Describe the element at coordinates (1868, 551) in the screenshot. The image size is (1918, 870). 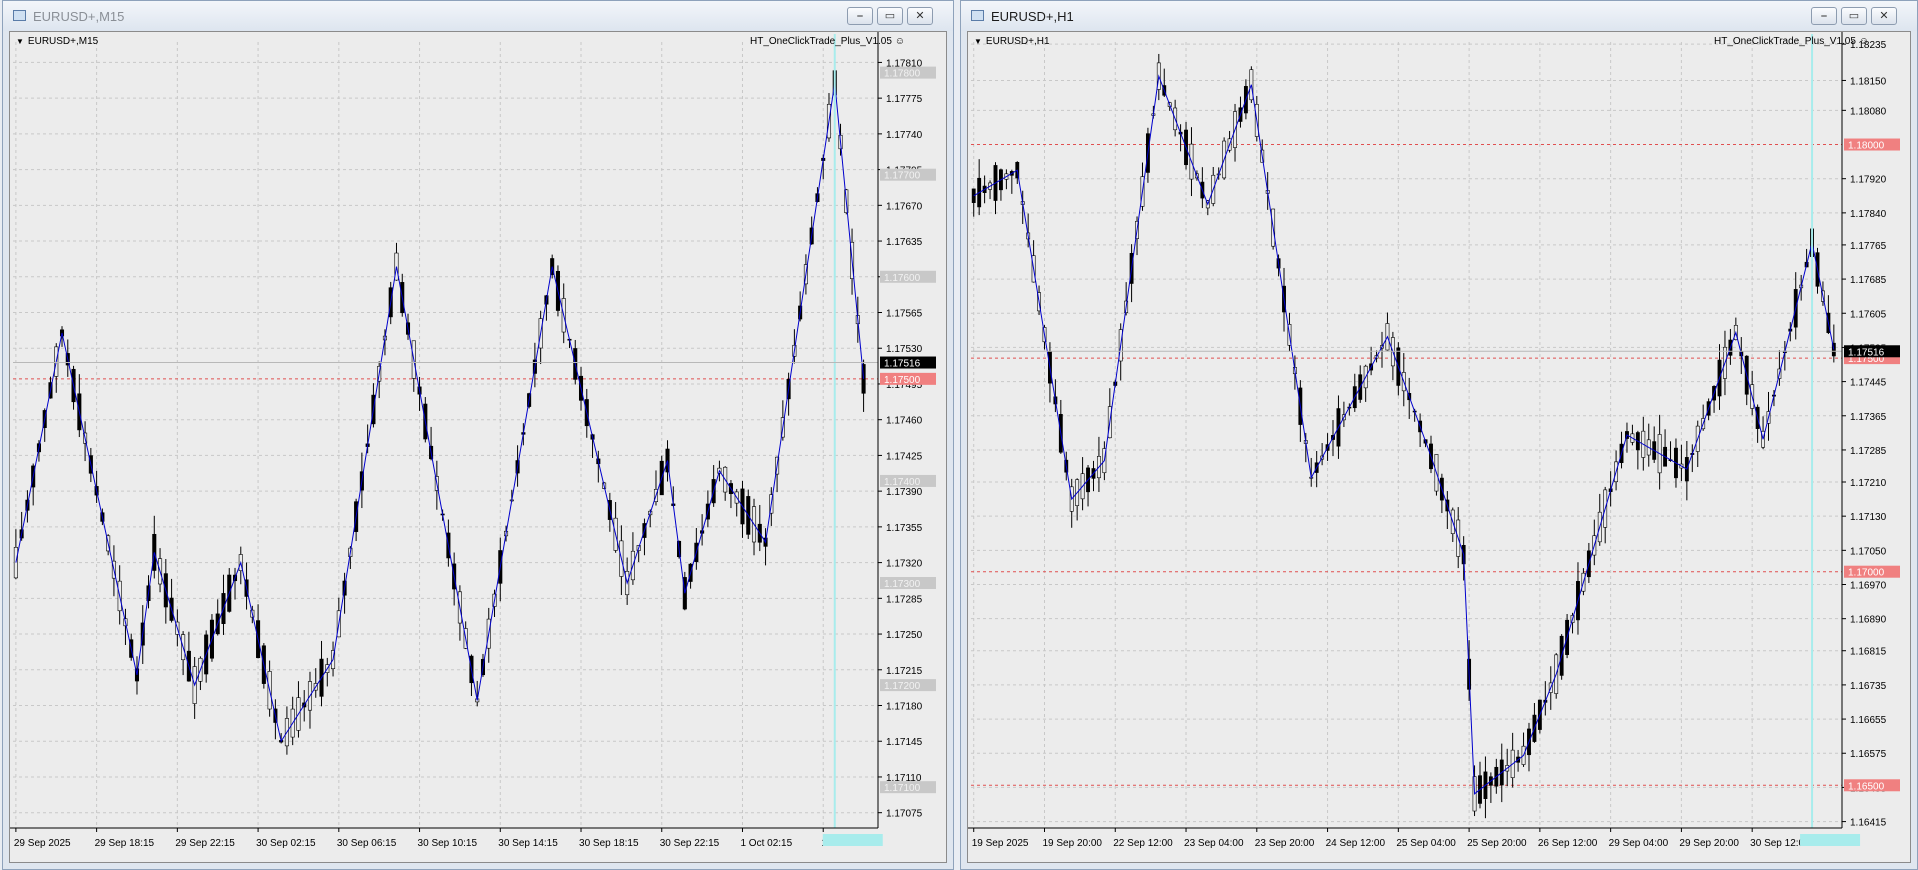
I see `y-tick-label: 1.17050` at that location.